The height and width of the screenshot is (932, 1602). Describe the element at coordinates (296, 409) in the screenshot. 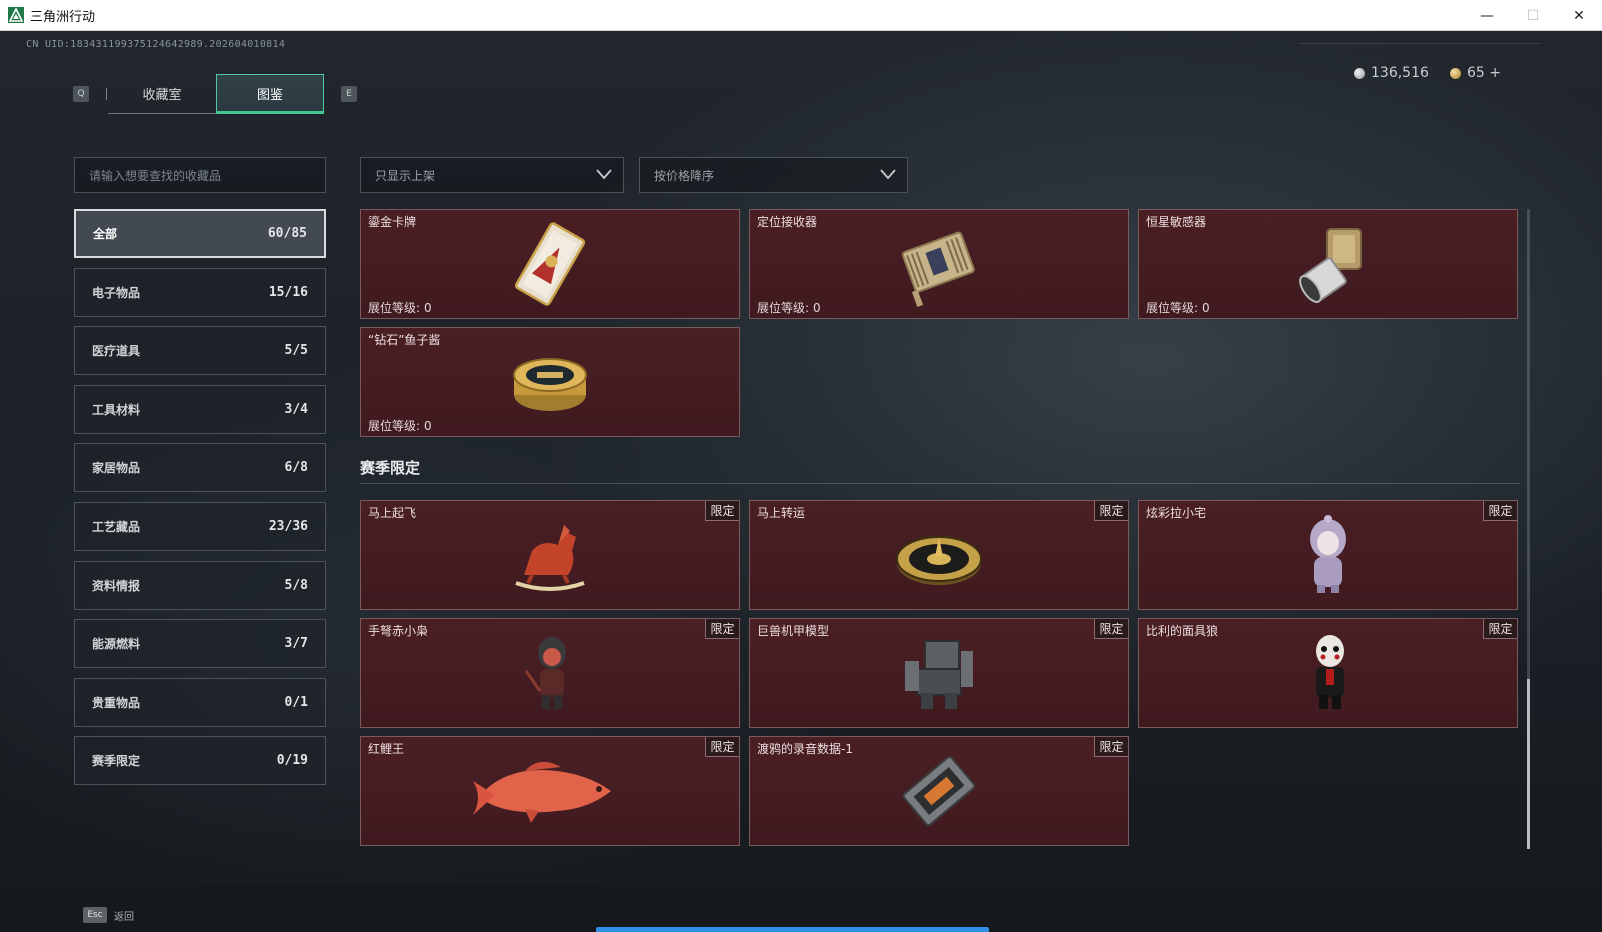

I see `category-count: 3/4` at that location.